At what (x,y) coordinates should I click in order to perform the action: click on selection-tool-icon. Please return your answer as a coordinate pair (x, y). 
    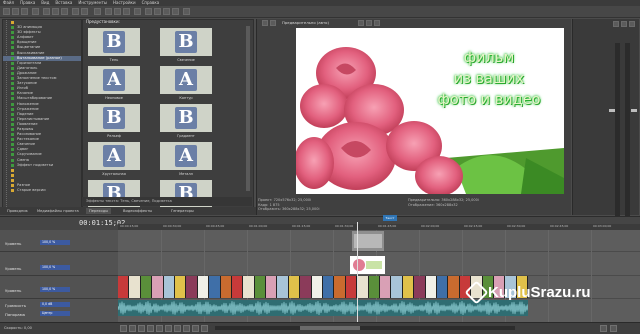
    Looking at the image, I should click on (166, 11).